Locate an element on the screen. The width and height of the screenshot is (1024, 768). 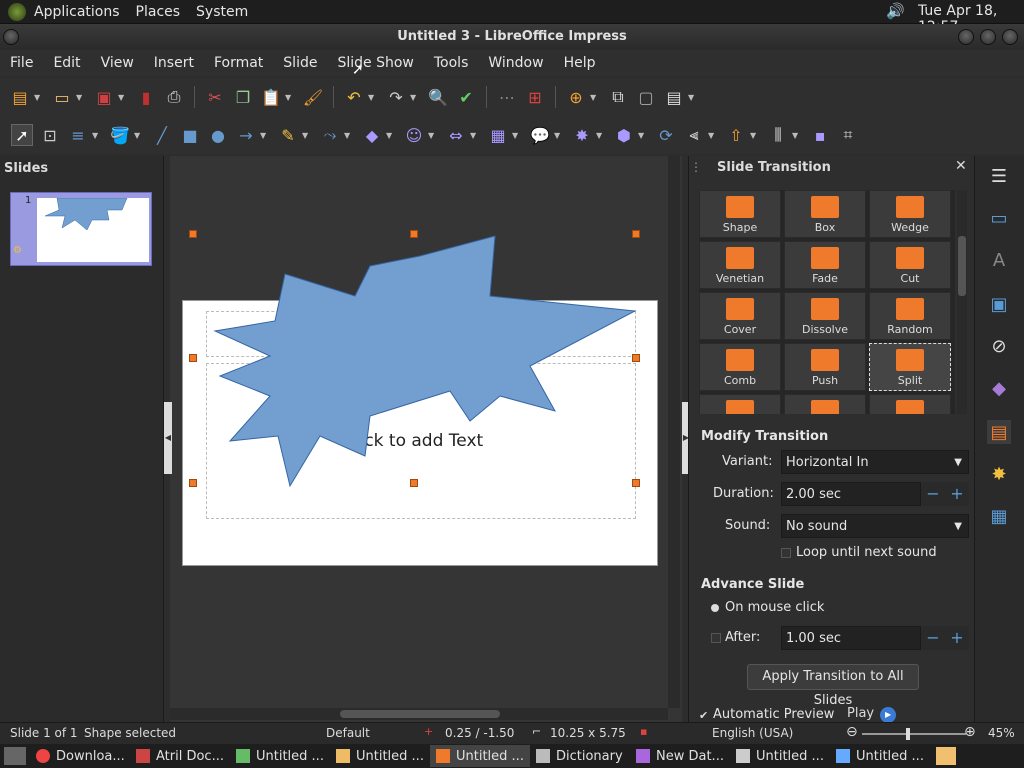
document-modified-icon: ▪ is located at coordinates (643, 731).